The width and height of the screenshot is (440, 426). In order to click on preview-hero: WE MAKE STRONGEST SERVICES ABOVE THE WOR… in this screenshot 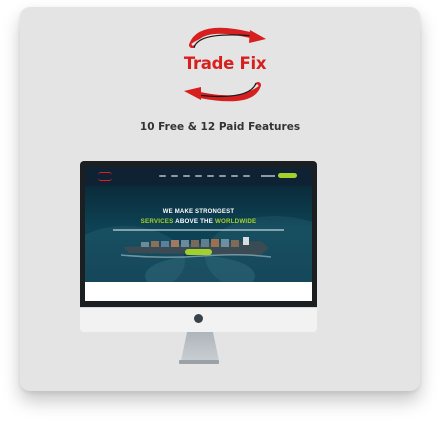, I will do `click(198, 234)`.